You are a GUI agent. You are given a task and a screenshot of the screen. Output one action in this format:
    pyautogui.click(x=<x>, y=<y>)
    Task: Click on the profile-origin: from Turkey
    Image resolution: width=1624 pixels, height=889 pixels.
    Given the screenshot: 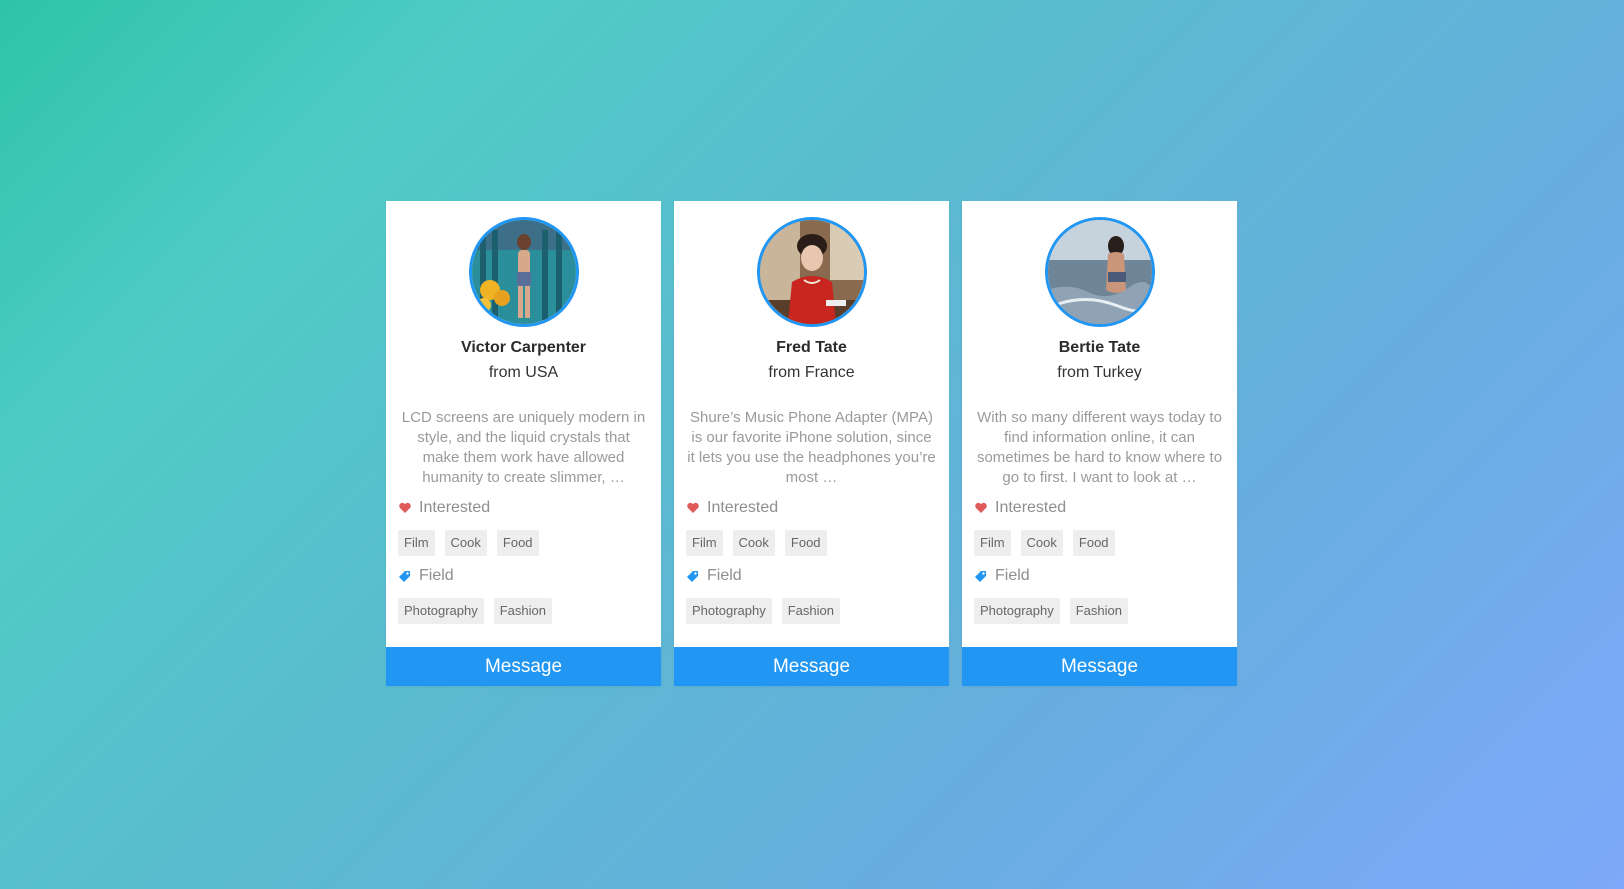 What is the action you would take?
    pyautogui.click(x=1099, y=372)
    